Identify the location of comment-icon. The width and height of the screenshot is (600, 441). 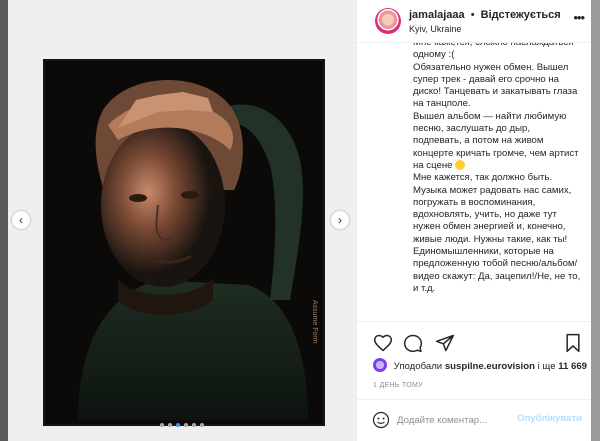
(413, 343).